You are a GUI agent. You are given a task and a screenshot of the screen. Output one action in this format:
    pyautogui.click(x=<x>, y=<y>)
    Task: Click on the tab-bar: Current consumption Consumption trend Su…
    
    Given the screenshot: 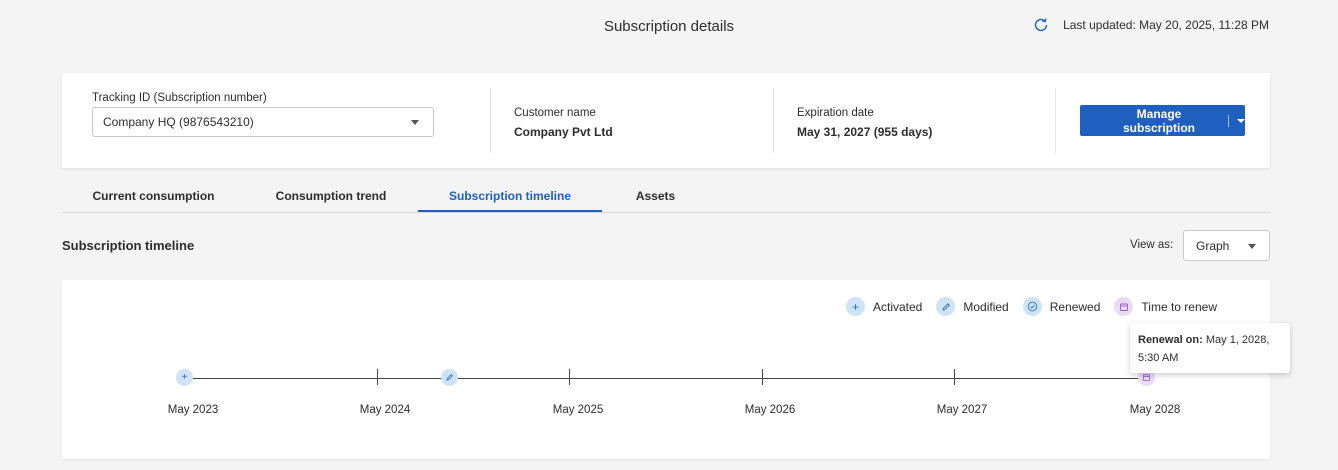 What is the action you would take?
    pyautogui.click(x=666, y=196)
    